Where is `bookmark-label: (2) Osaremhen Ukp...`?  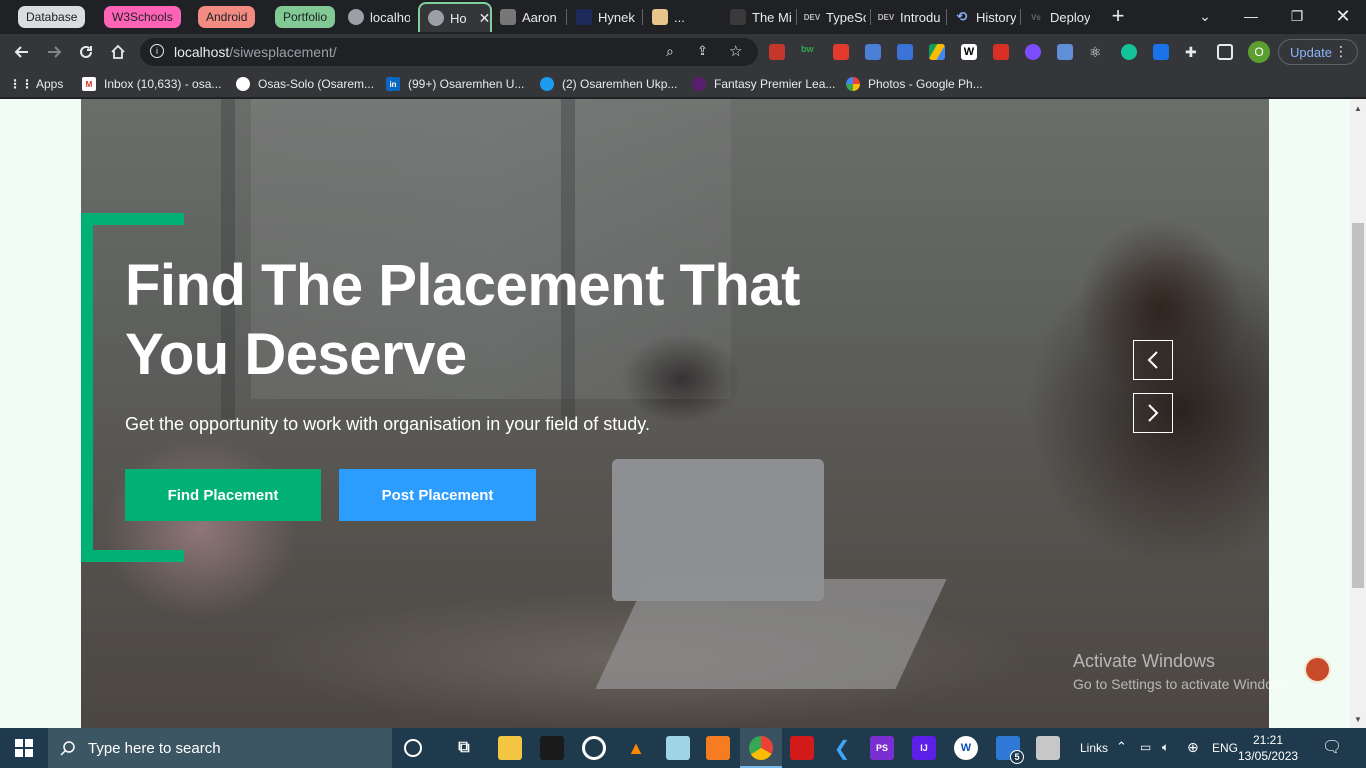 bookmark-label: (2) Osaremhen Ukp... is located at coordinates (620, 84).